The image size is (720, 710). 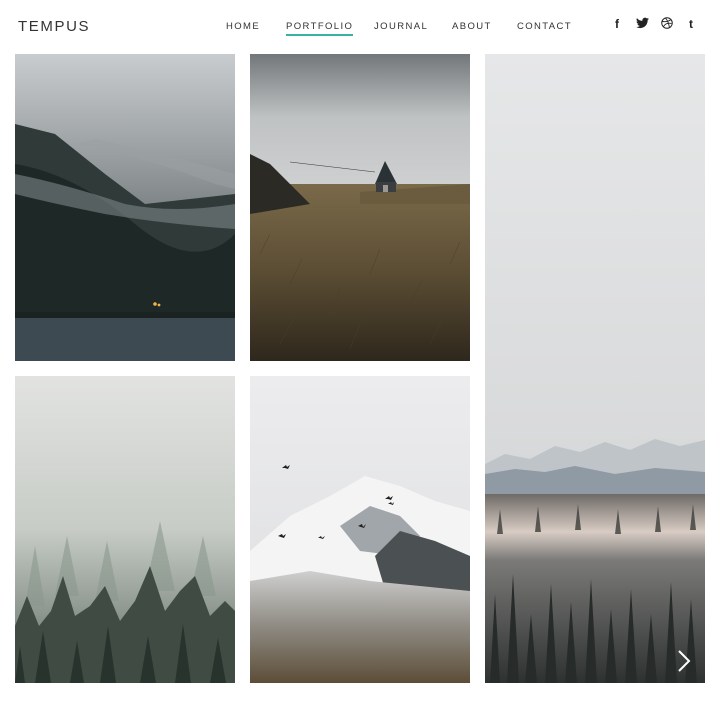 What do you see at coordinates (642, 24) in the screenshot?
I see `twitter-icon` at bounding box center [642, 24].